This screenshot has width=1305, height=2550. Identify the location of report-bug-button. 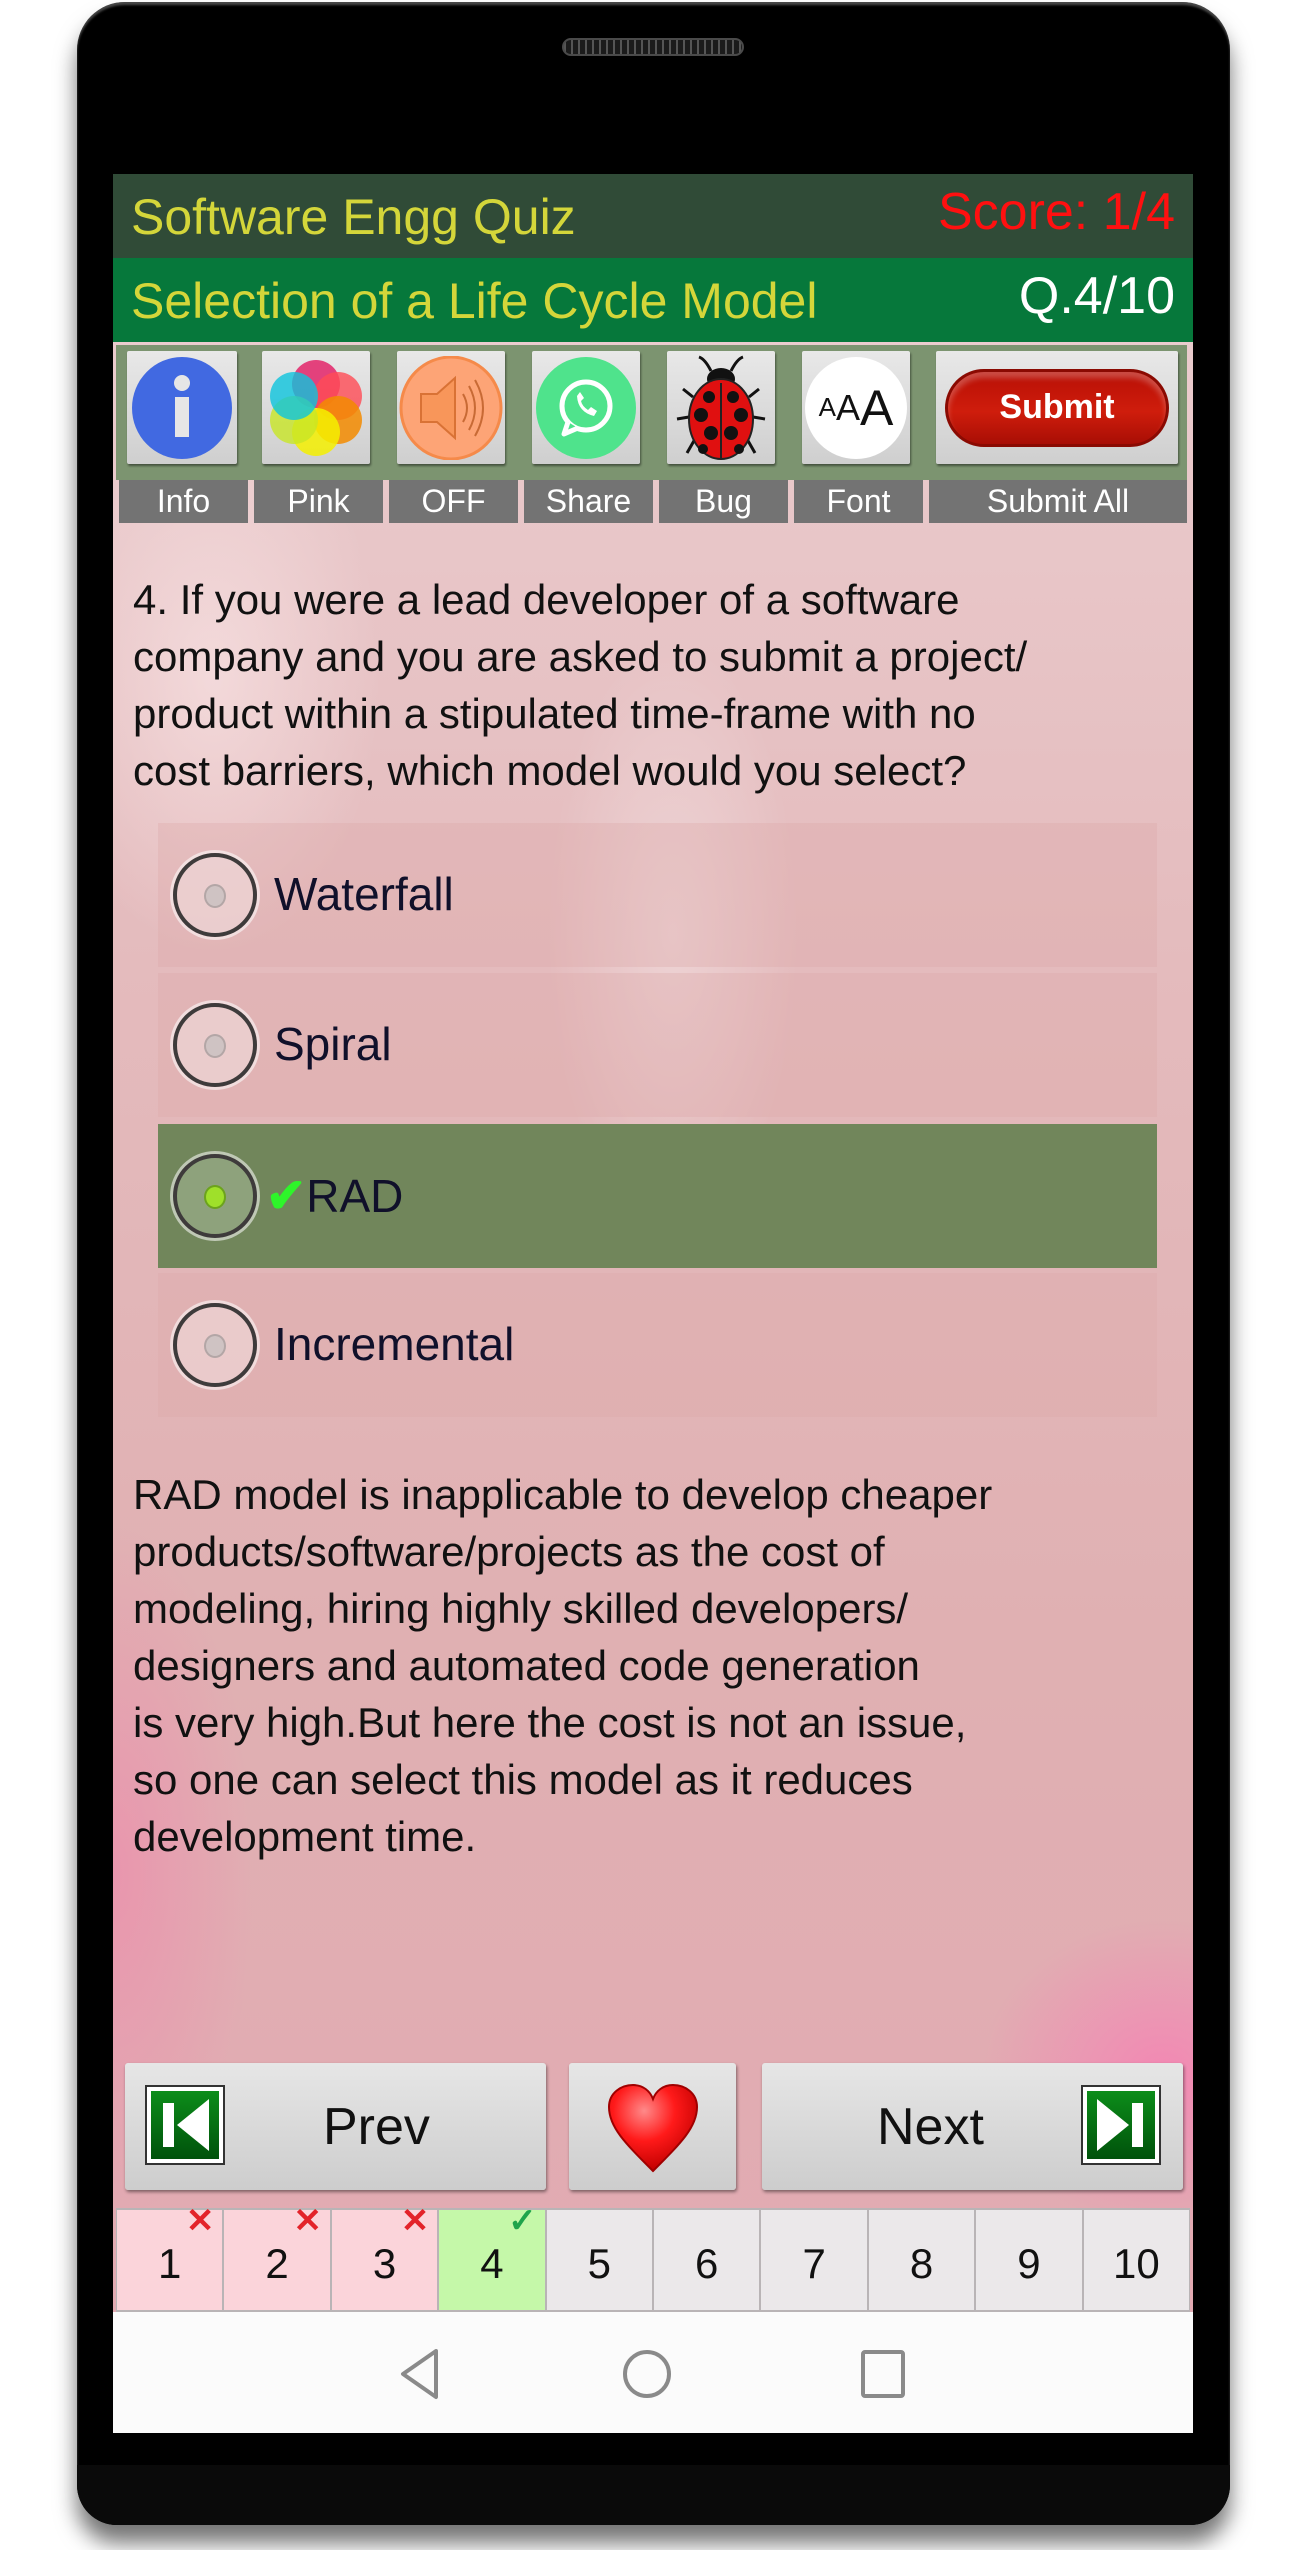
(721, 407).